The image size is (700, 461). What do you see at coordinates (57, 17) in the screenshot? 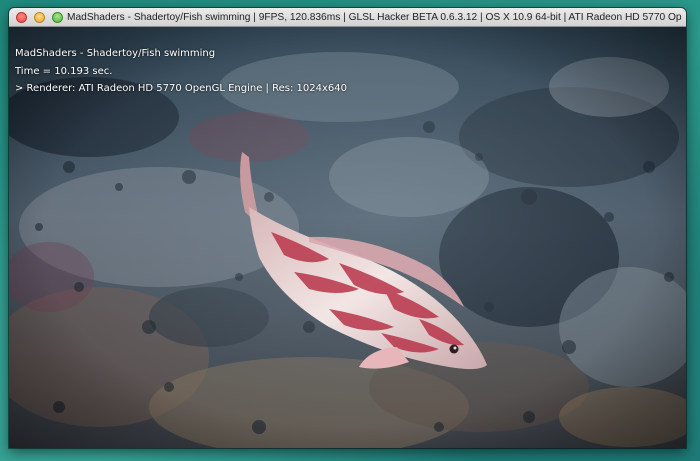
I see `zoom-window-icon` at bounding box center [57, 17].